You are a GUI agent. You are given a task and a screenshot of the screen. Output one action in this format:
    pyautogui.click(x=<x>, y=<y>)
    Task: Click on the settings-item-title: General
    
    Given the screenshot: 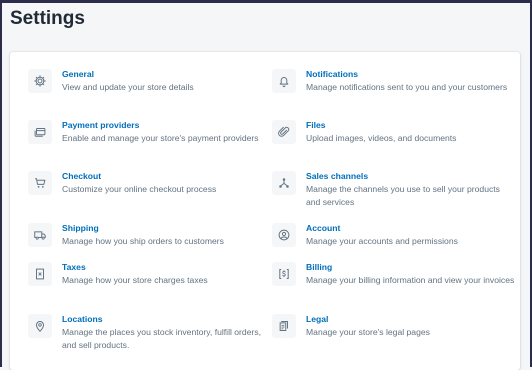 What is the action you would take?
    pyautogui.click(x=78, y=74)
    